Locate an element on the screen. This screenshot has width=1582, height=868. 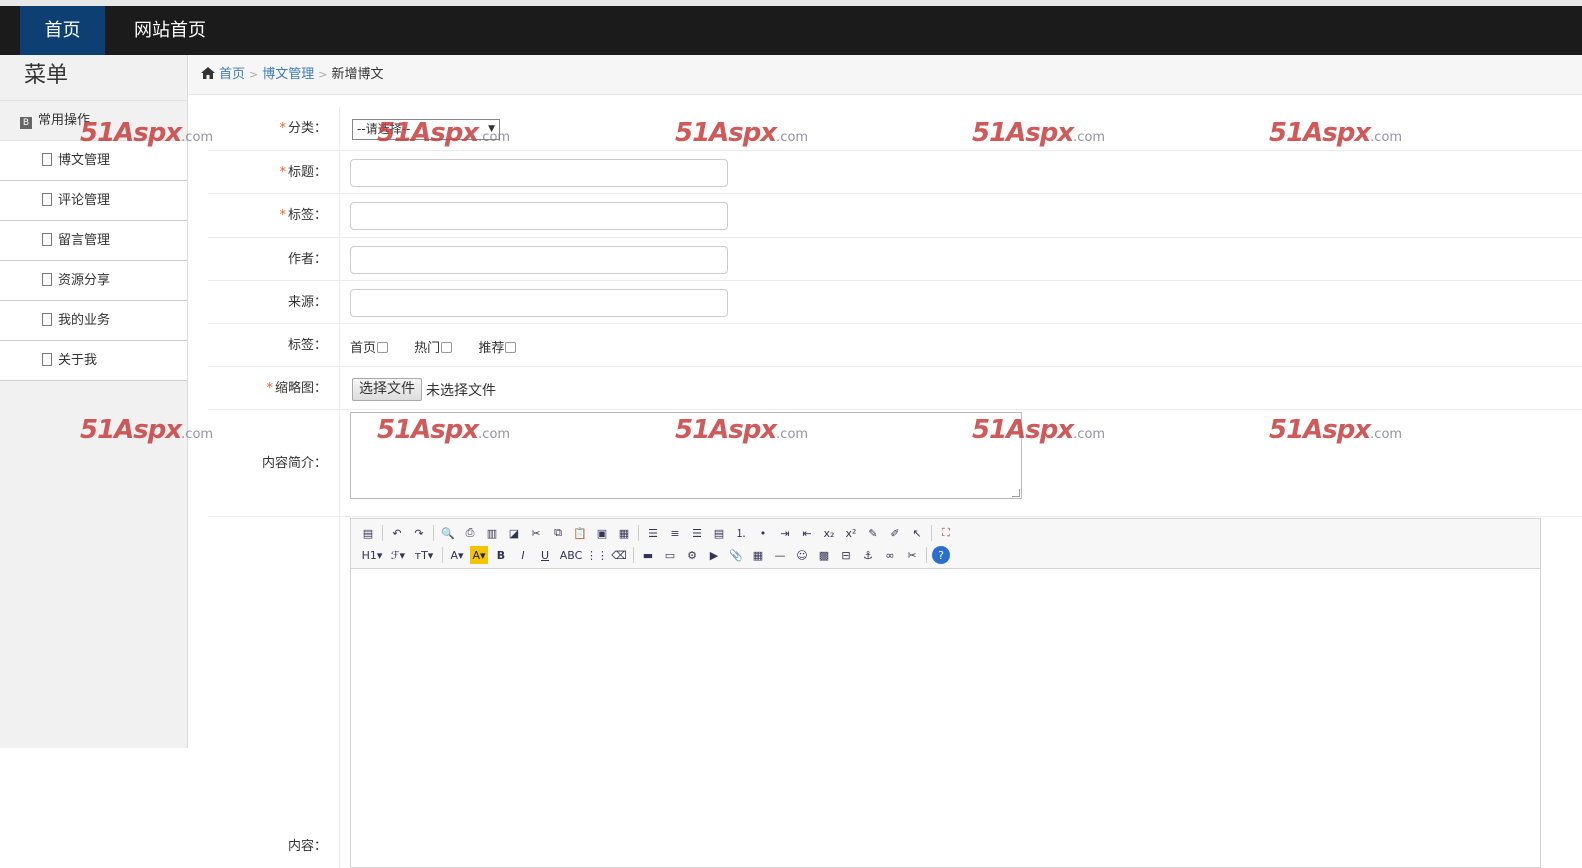
row-category: * 分类： --请选择-- ▼ is located at coordinates (895, 129).